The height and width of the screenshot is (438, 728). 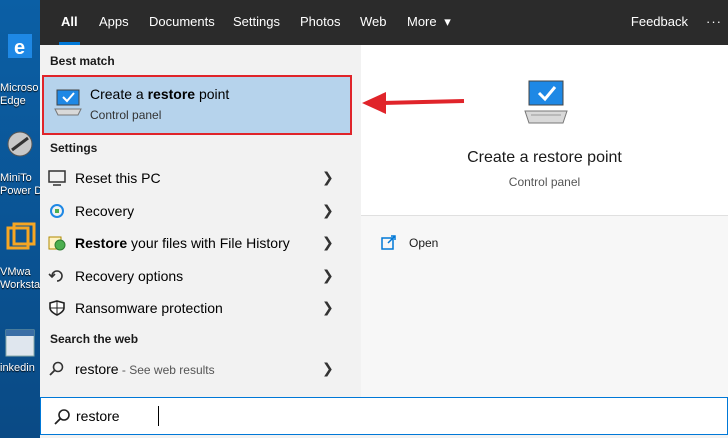 I want to click on desktop-icon-label: VMwa, so click(x=15, y=272).